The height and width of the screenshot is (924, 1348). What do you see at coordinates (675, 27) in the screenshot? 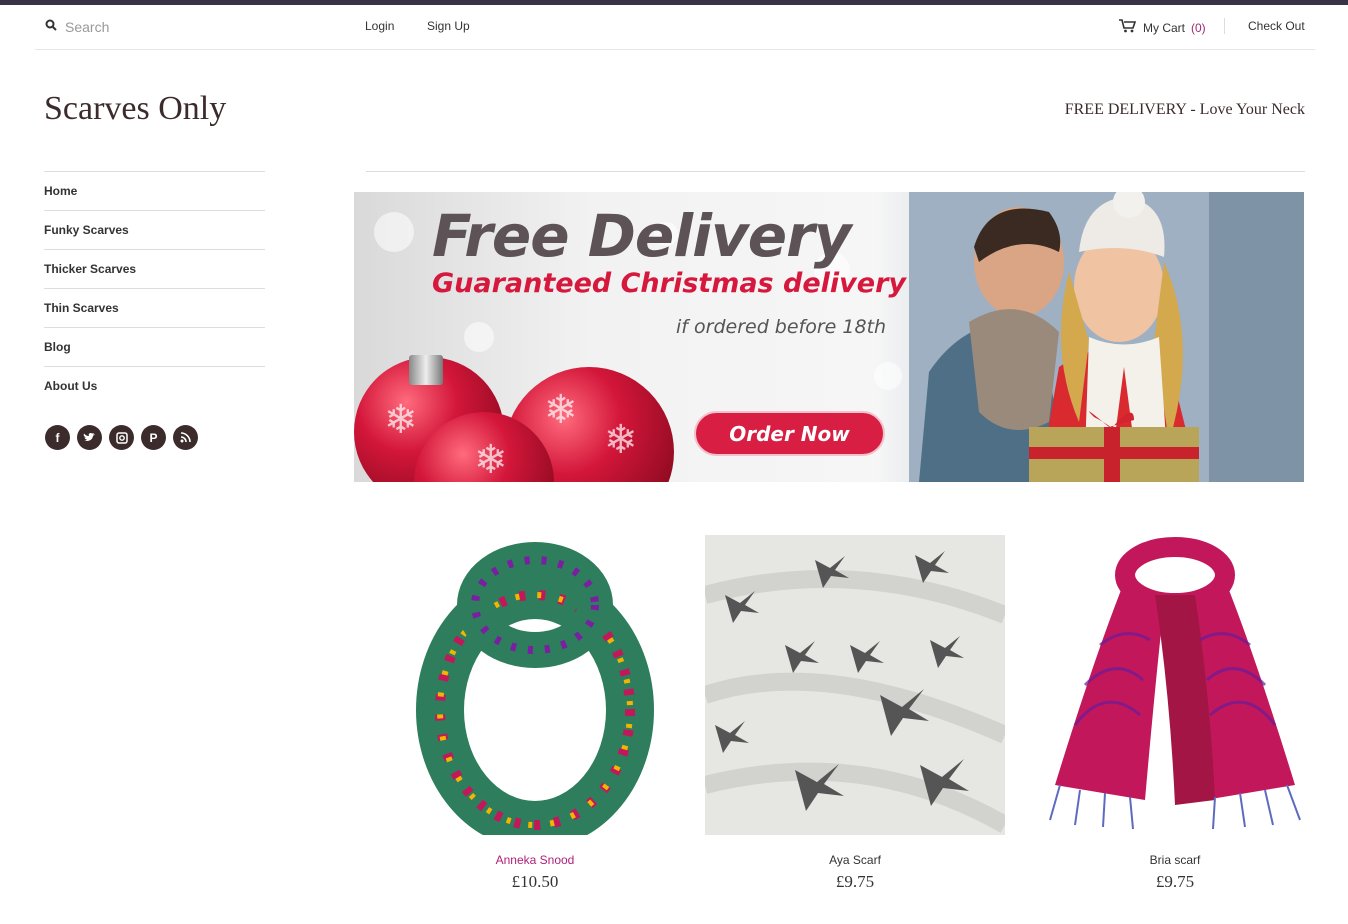
I see `header-bar: Login Sign Up My Cart (0) Check Out` at bounding box center [675, 27].